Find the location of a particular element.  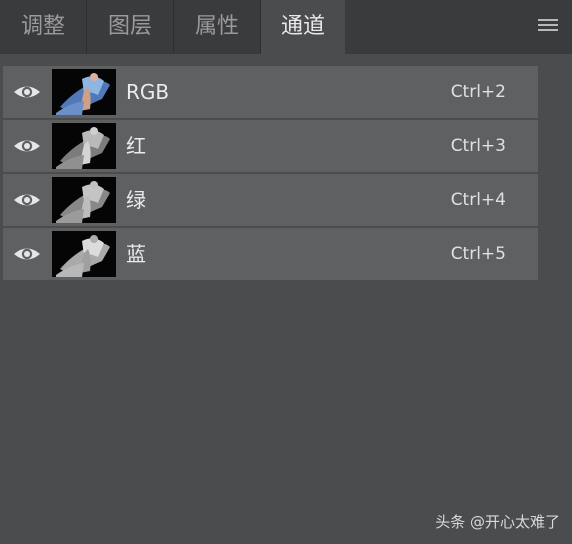

channel-name: 绿 is located at coordinates (136, 200).